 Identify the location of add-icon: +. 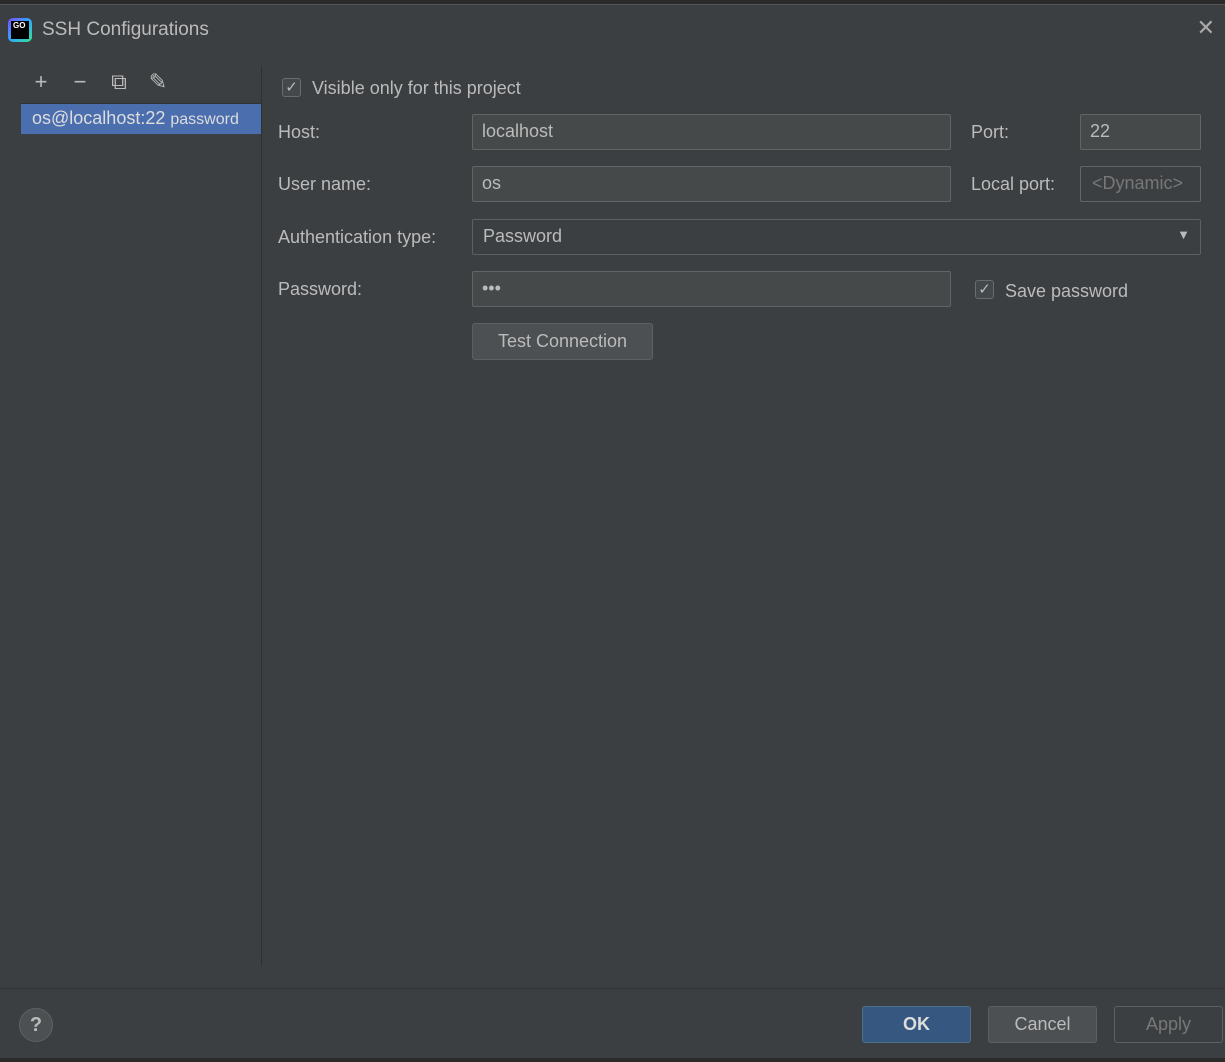
(41, 82).